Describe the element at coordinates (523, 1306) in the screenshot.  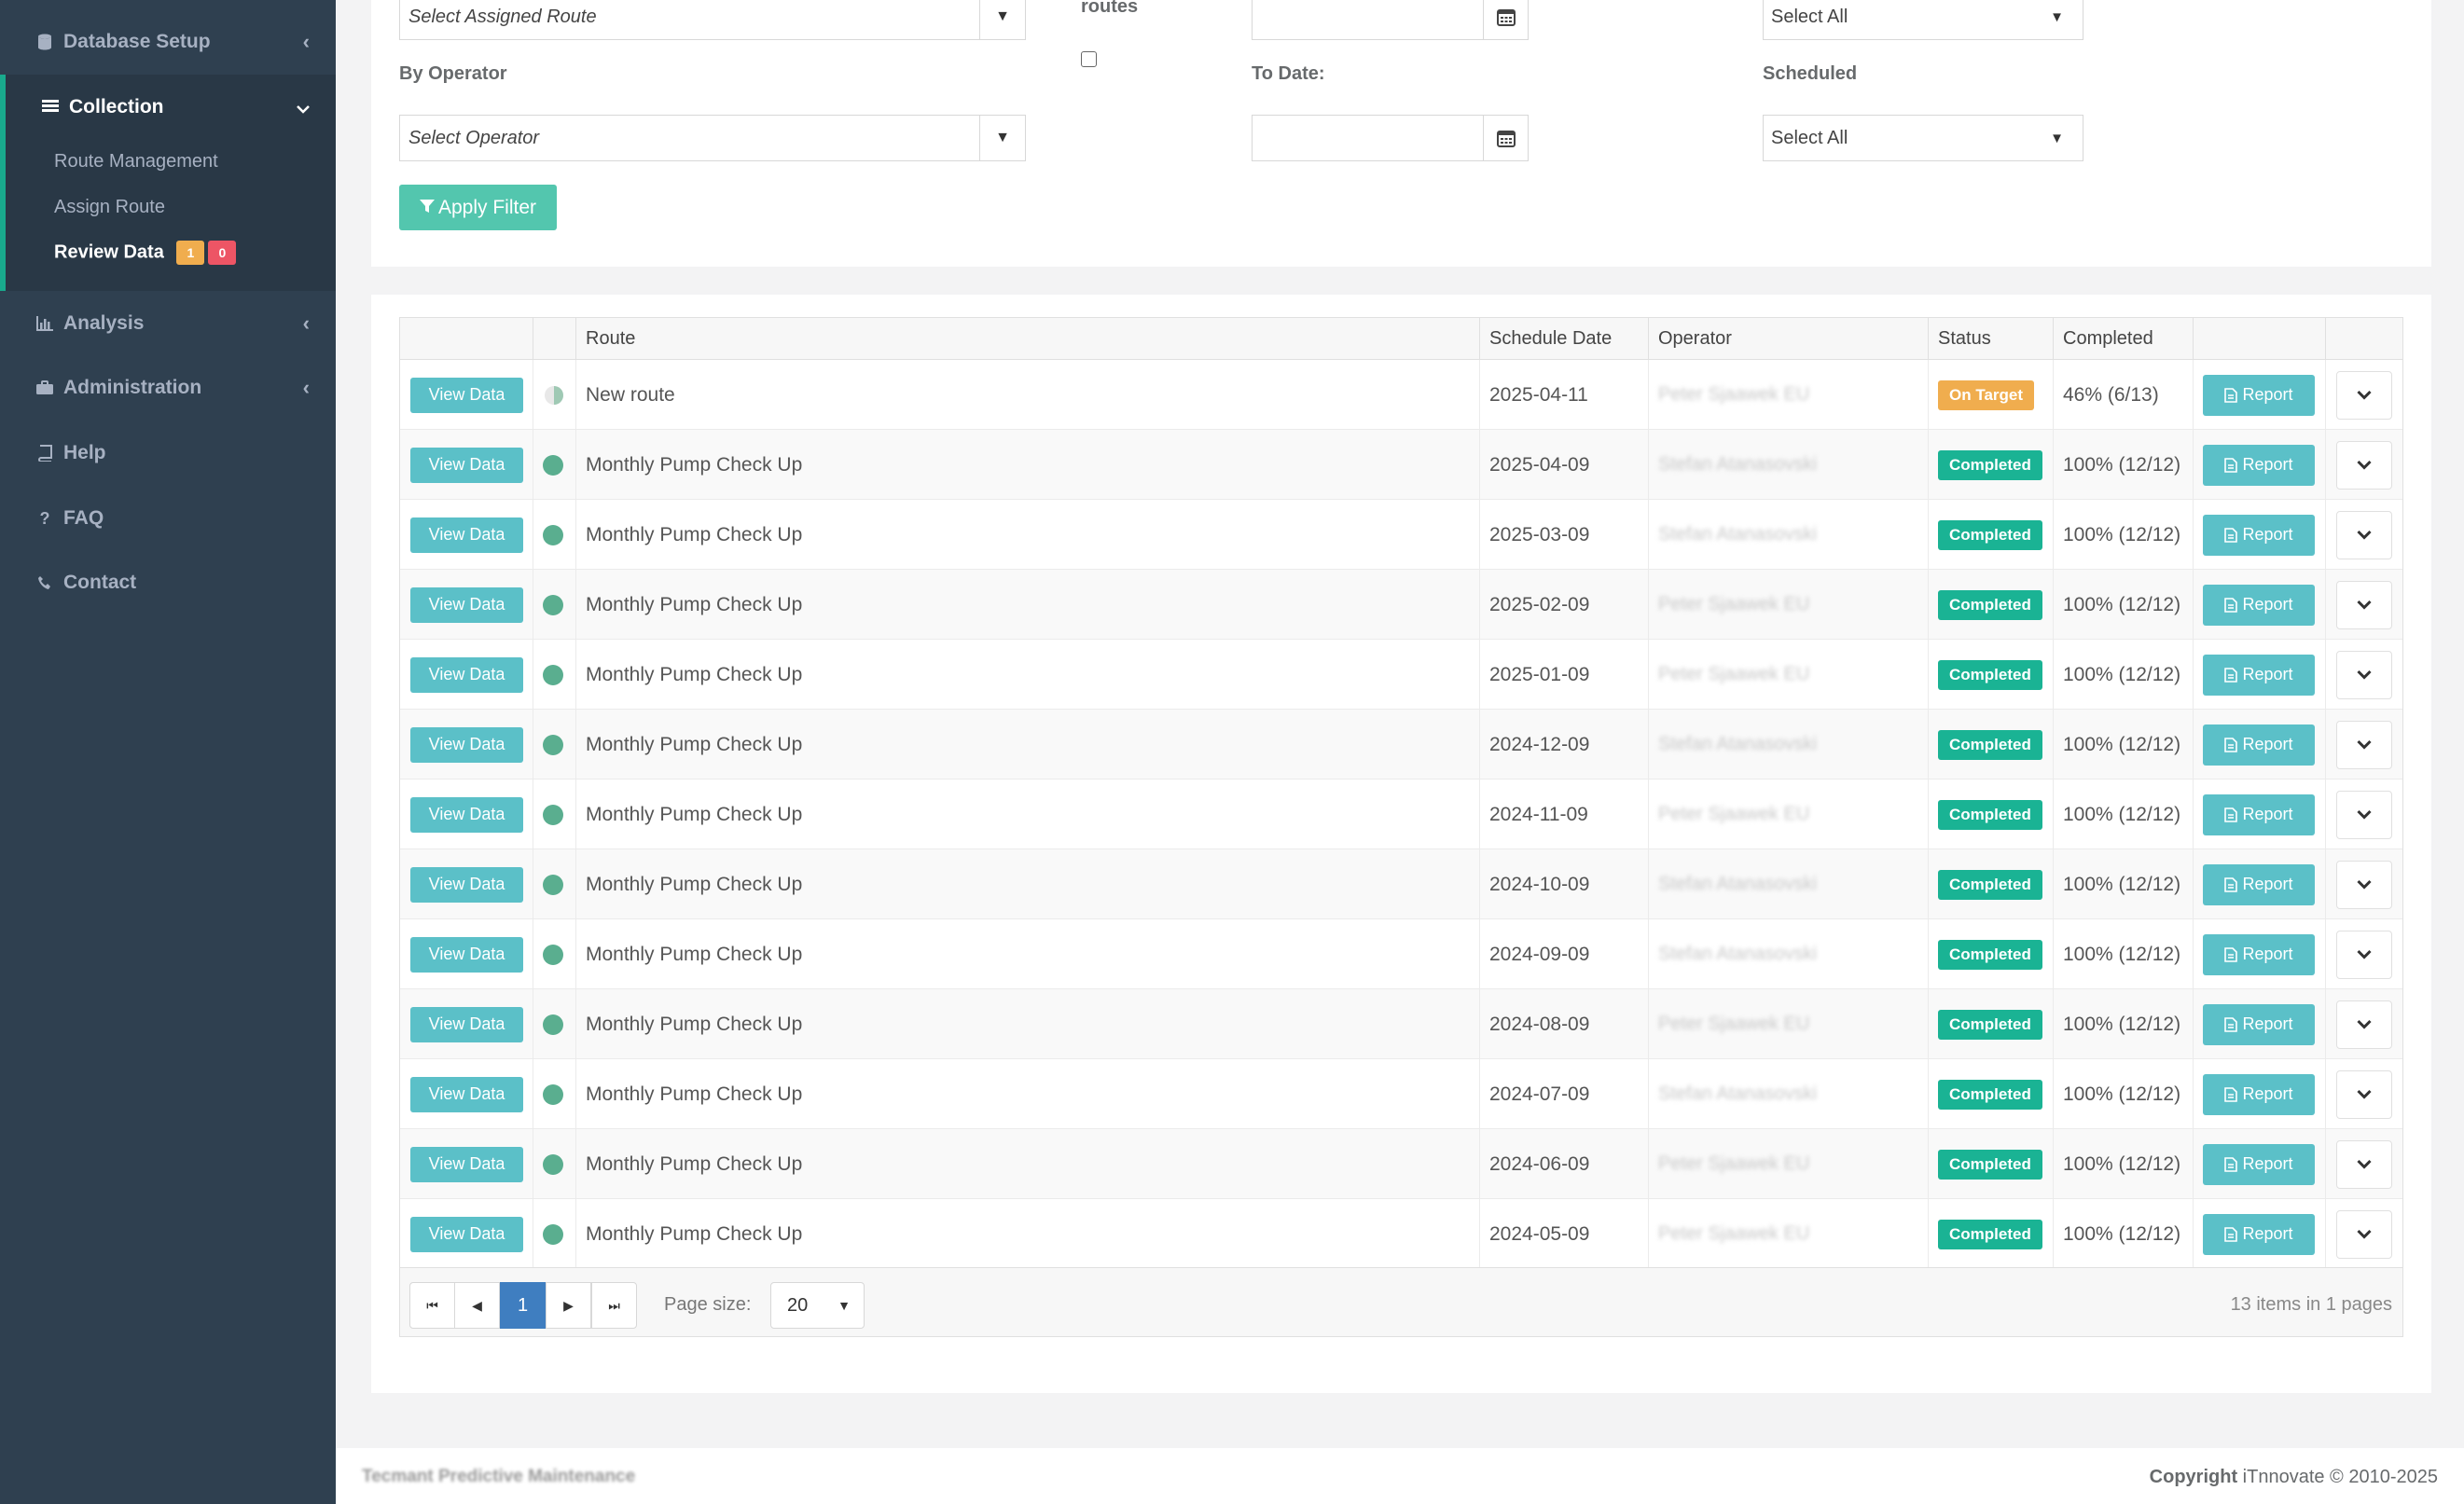
I see `current-page-button: 1` at that location.